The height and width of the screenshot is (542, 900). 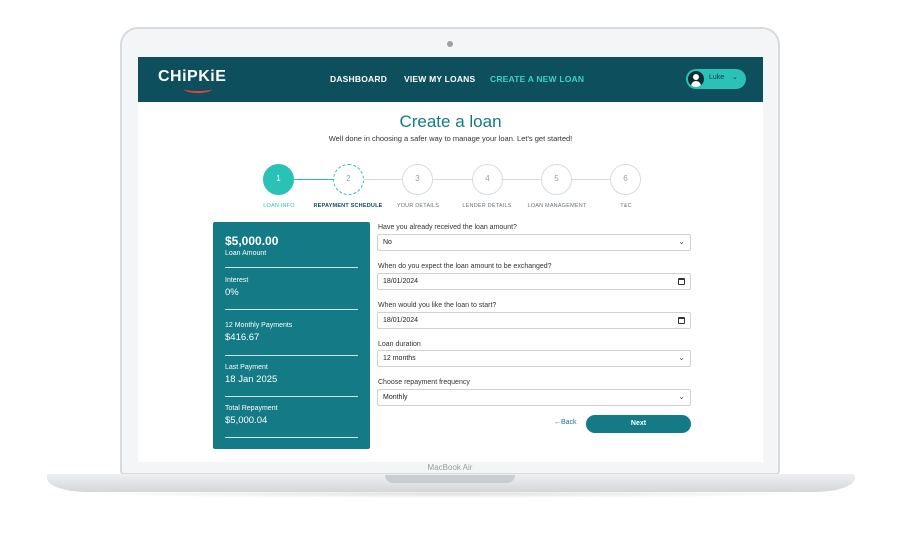 What do you see at coordinates (401, 281) in the screenshot?
I see `exchange-date-value: 18/01/2024` at bounding box center [401, 281].